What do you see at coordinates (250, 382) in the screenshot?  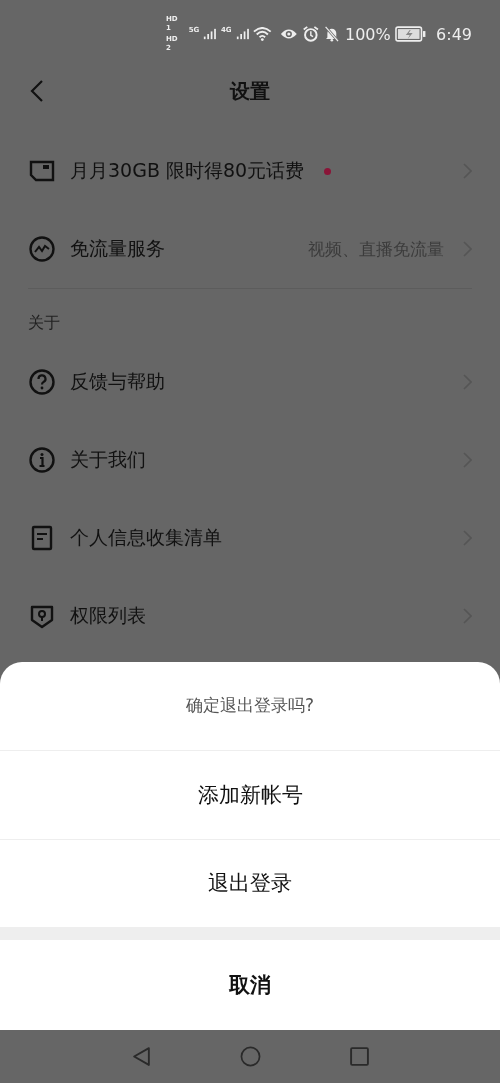 I see `settings-item: 反馈与帮助` at bounding box center [250, 382].